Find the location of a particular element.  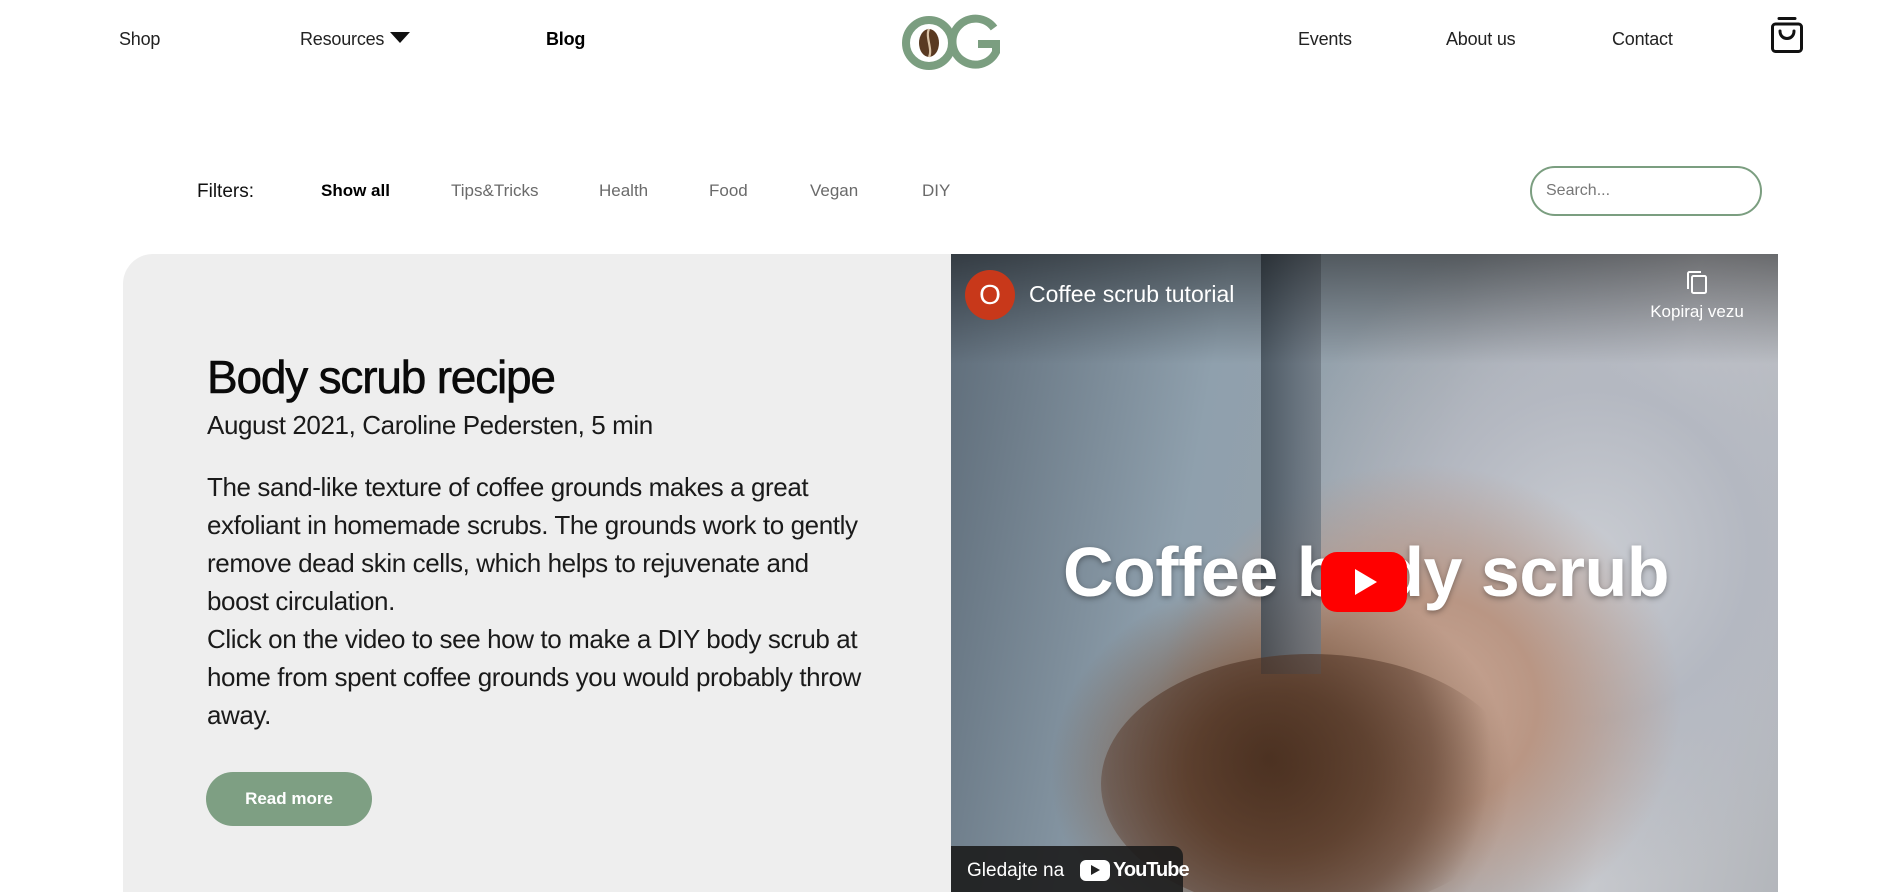

filters-label: Filters: is located at coordinates (225, 191).